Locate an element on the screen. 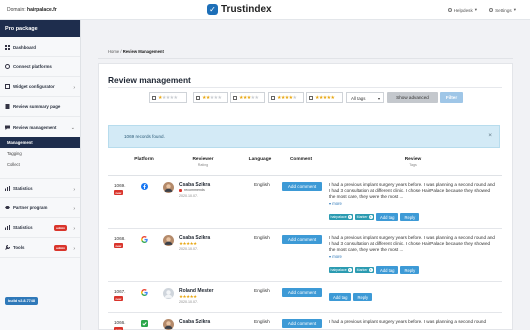 The height and width of the screenshot is (330, 530). col-review-label: Review is located at coordinates (413, 159).